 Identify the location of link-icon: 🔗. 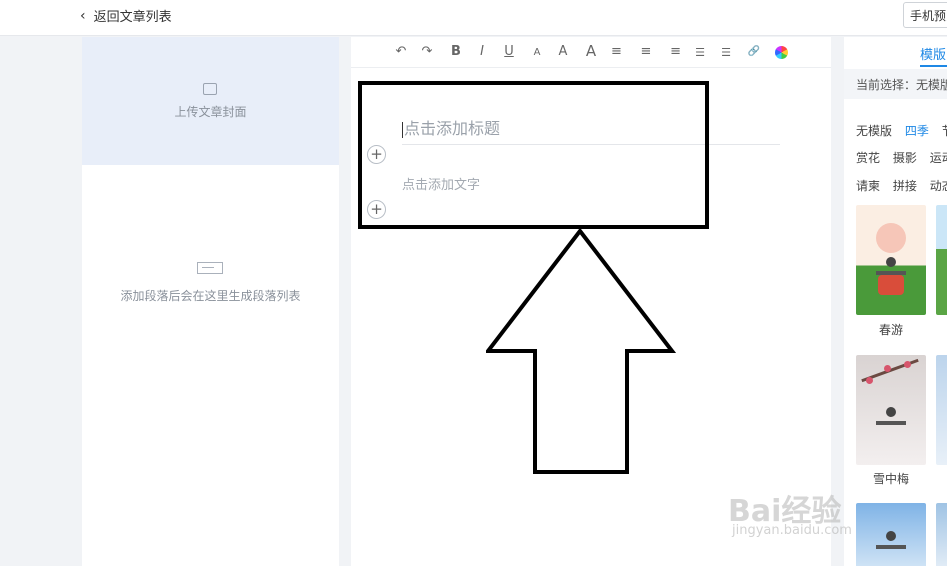
(754, 51).